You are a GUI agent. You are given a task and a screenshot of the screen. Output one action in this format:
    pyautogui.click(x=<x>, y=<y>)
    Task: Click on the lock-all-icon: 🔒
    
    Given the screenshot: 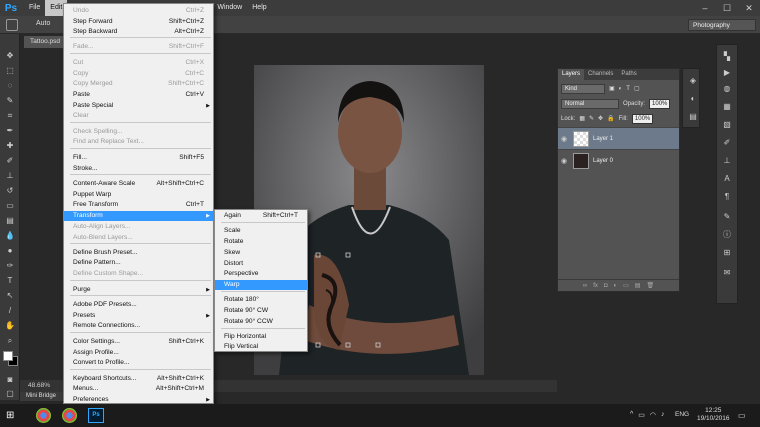 What is the action you would take?
    pyautogui.click(x=610, y=118)
    